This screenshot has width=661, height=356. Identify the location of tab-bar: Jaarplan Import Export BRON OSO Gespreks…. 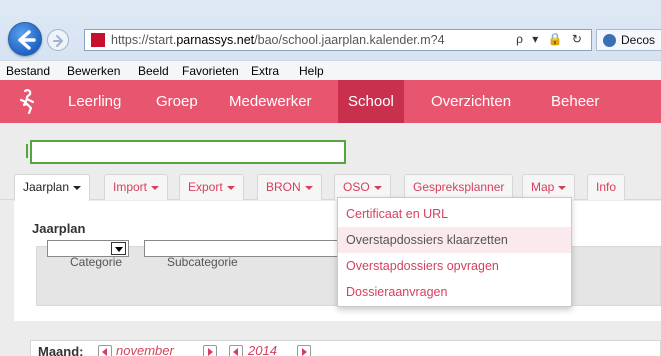
(330, 185).